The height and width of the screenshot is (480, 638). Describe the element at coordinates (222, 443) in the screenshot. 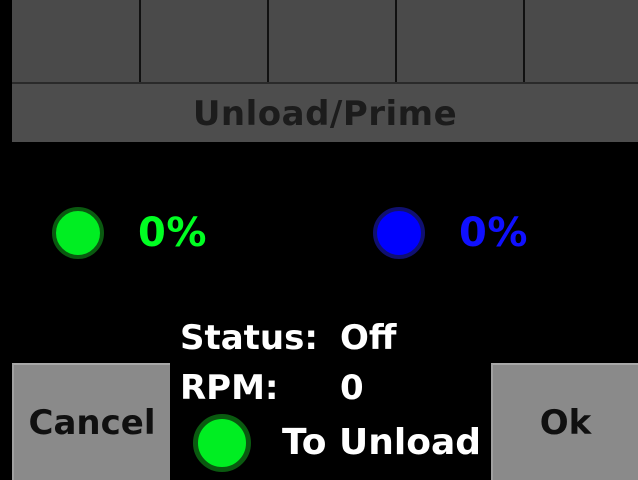

I see `direction-indicator-icon` at that location.